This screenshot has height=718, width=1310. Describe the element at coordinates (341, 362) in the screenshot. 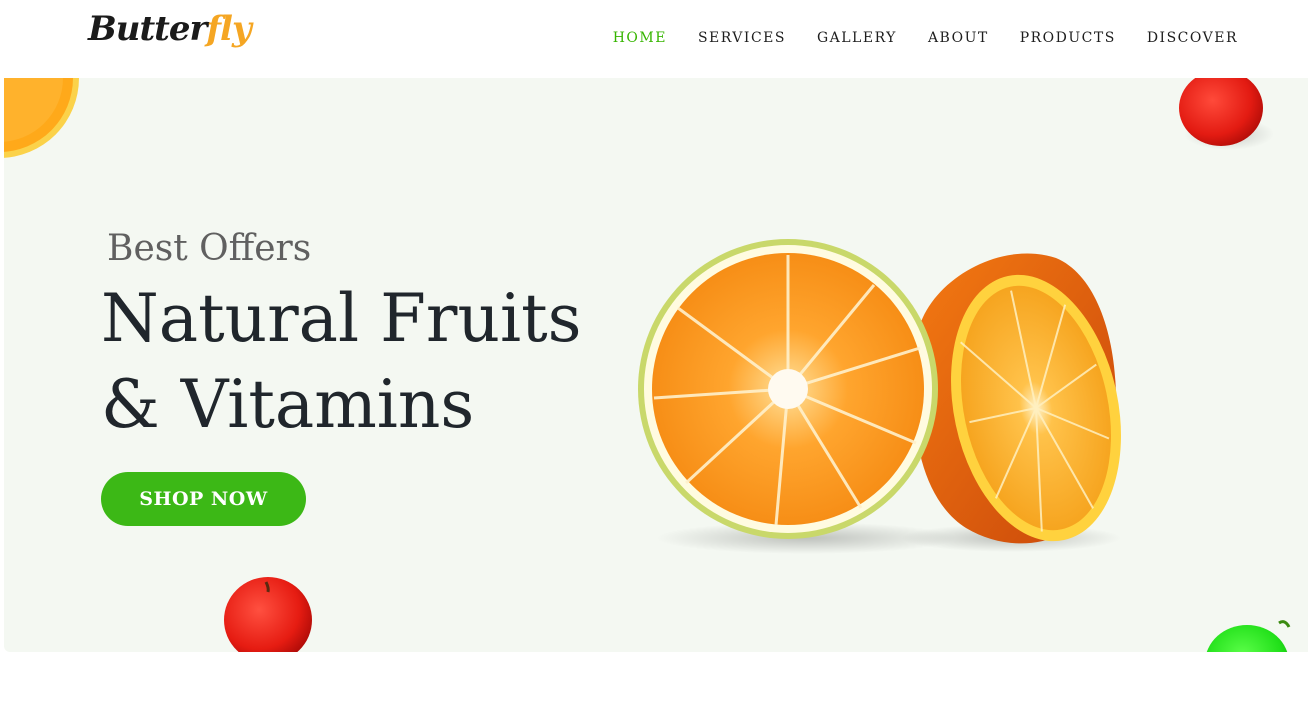

I see `hero-title: Natural Fruits & Vitamins` at that location.